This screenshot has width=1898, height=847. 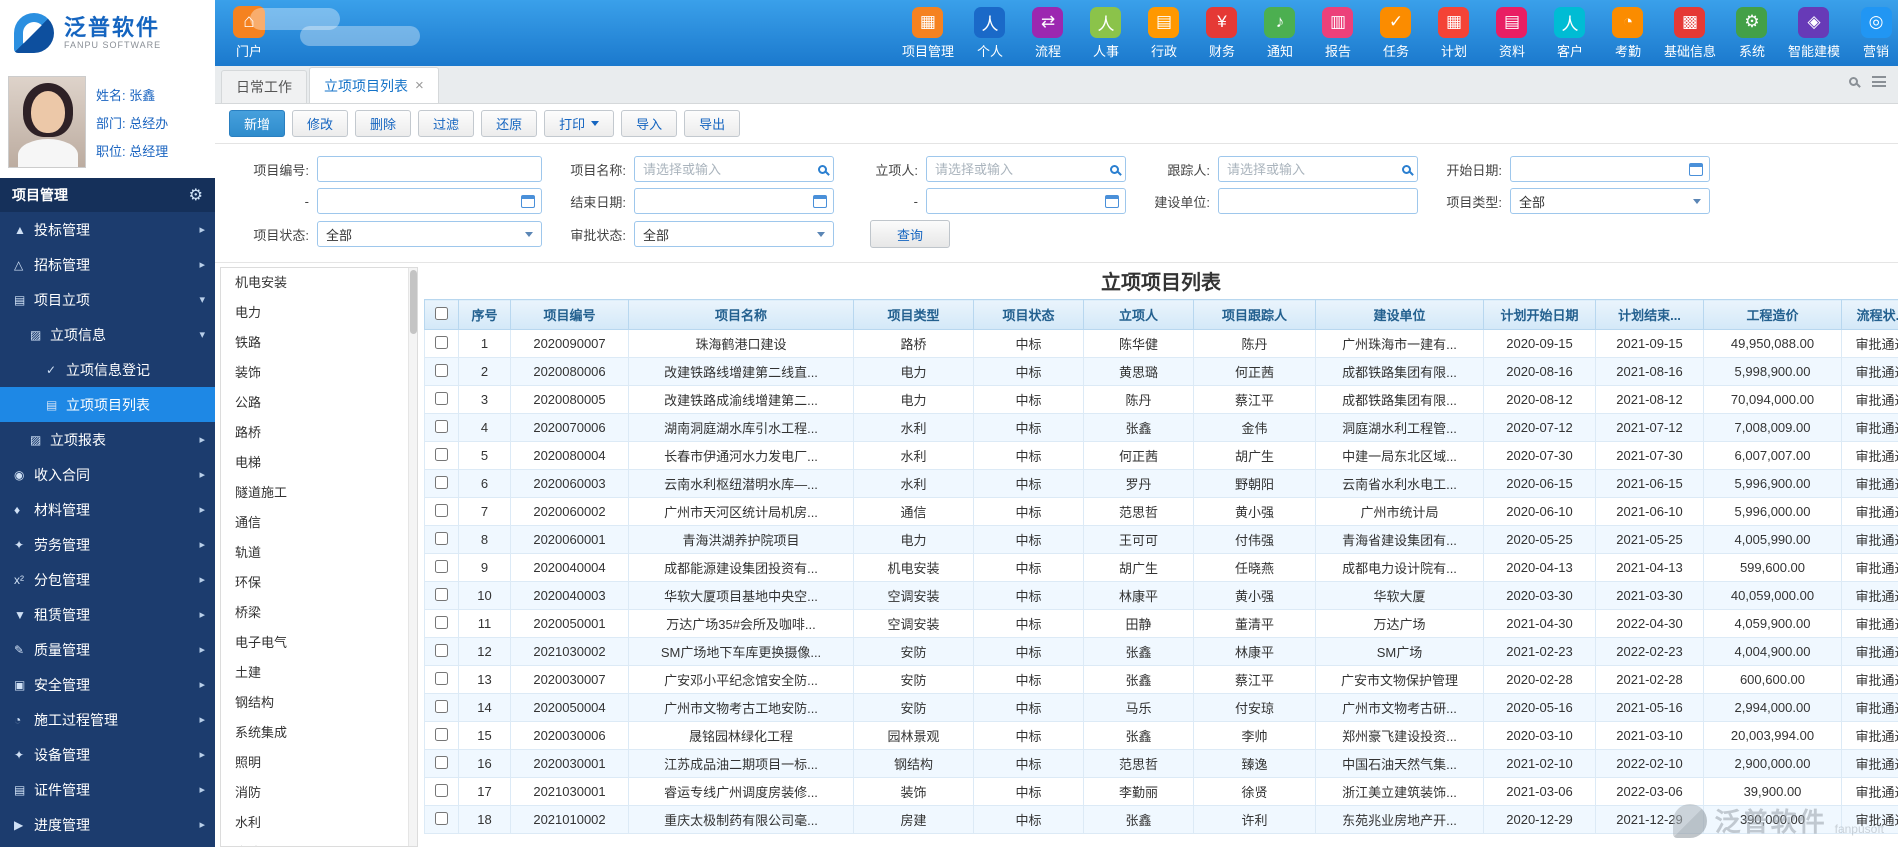 What do you see at coordinates (990, 33) in the screenshot?
I see `module-item-个人: 人个人` at bounding box center [990, 33].